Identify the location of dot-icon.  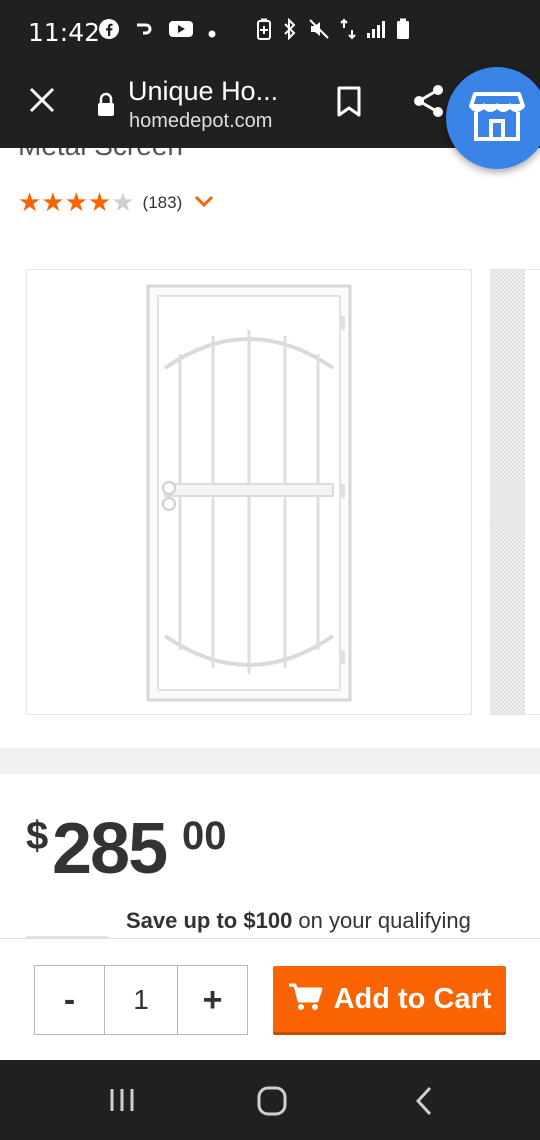
(212, 32).